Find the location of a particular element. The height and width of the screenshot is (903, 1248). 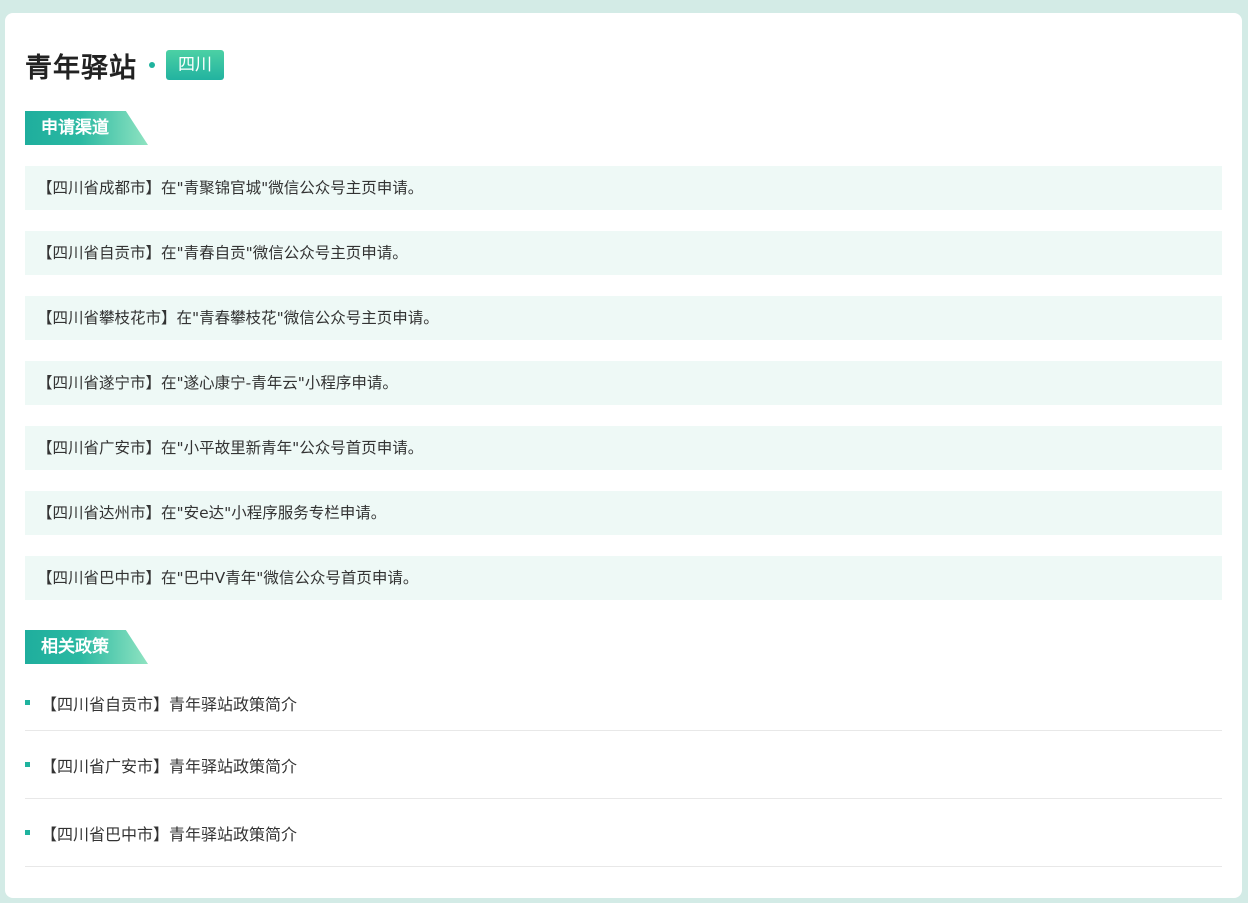

section-title-policies: 相关政策 is located at coordinates (86, 647).